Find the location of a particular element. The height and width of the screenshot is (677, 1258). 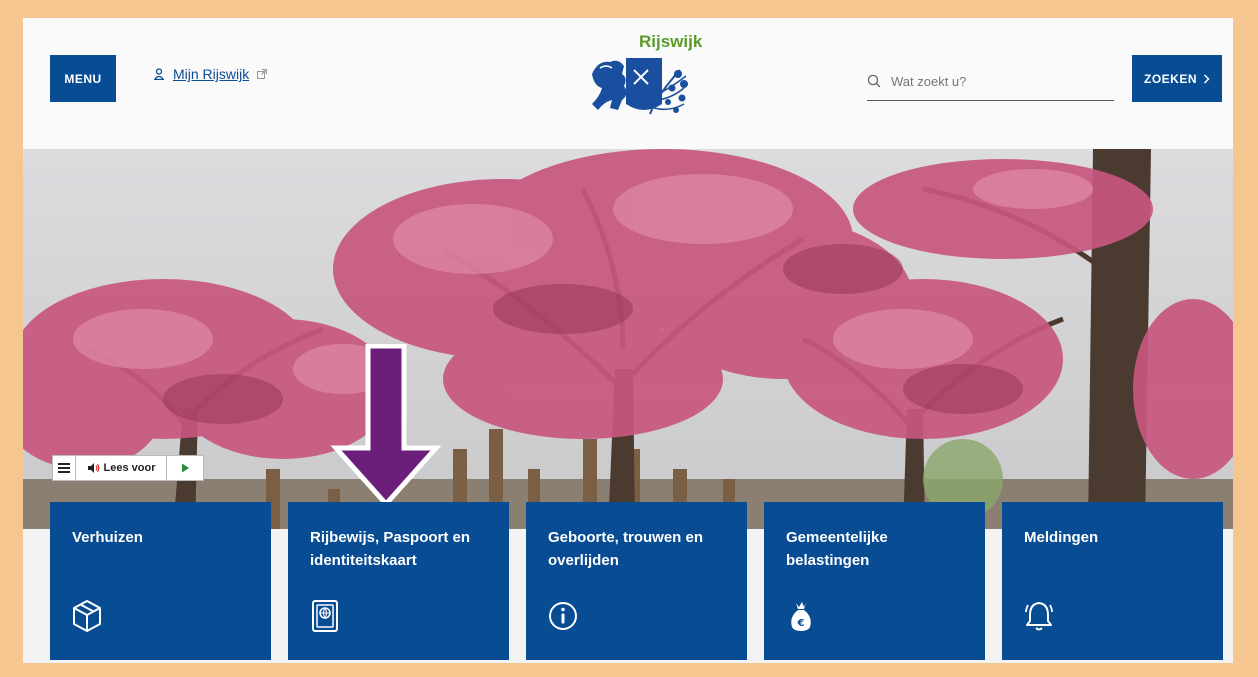

tile-geboorte-trouwen-overlijden: Geboorte, trouwen en overlijden is located at coordinates (636, 581).